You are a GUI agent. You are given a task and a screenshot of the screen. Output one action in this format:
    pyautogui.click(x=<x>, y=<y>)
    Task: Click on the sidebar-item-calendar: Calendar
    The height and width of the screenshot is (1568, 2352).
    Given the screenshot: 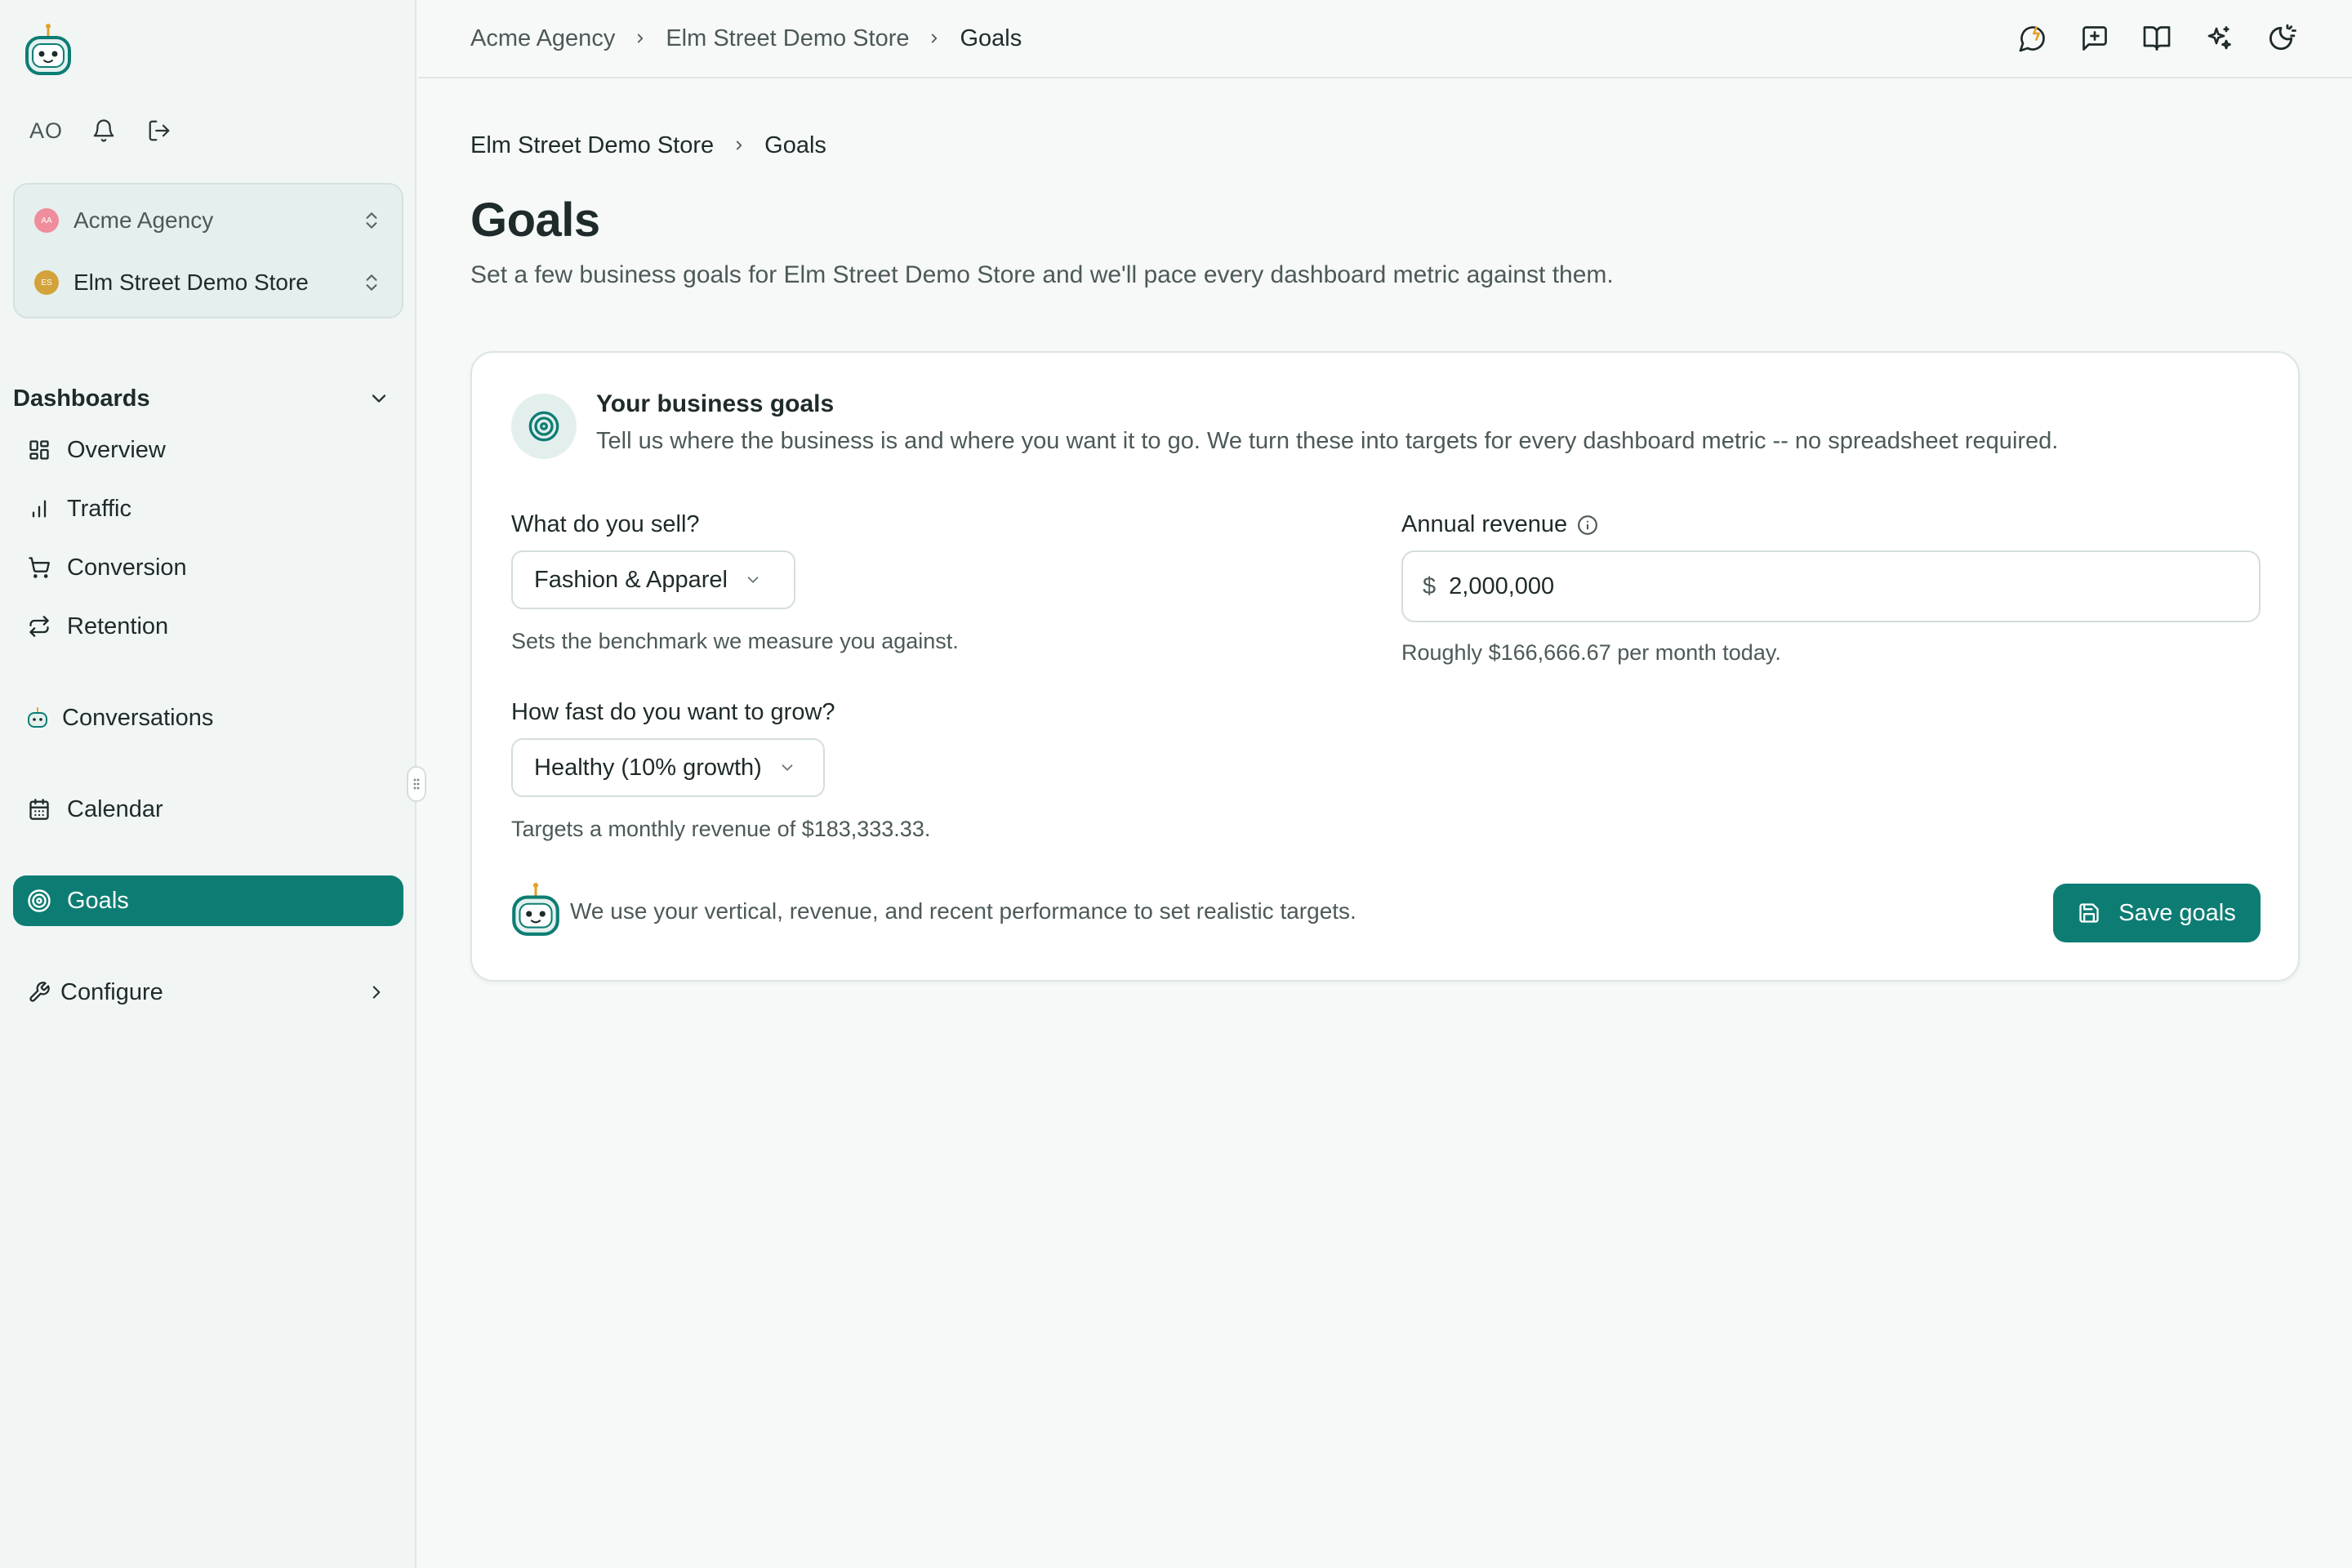 What is the action you would take?
    pyautogui.click(x=208, y=809)
    